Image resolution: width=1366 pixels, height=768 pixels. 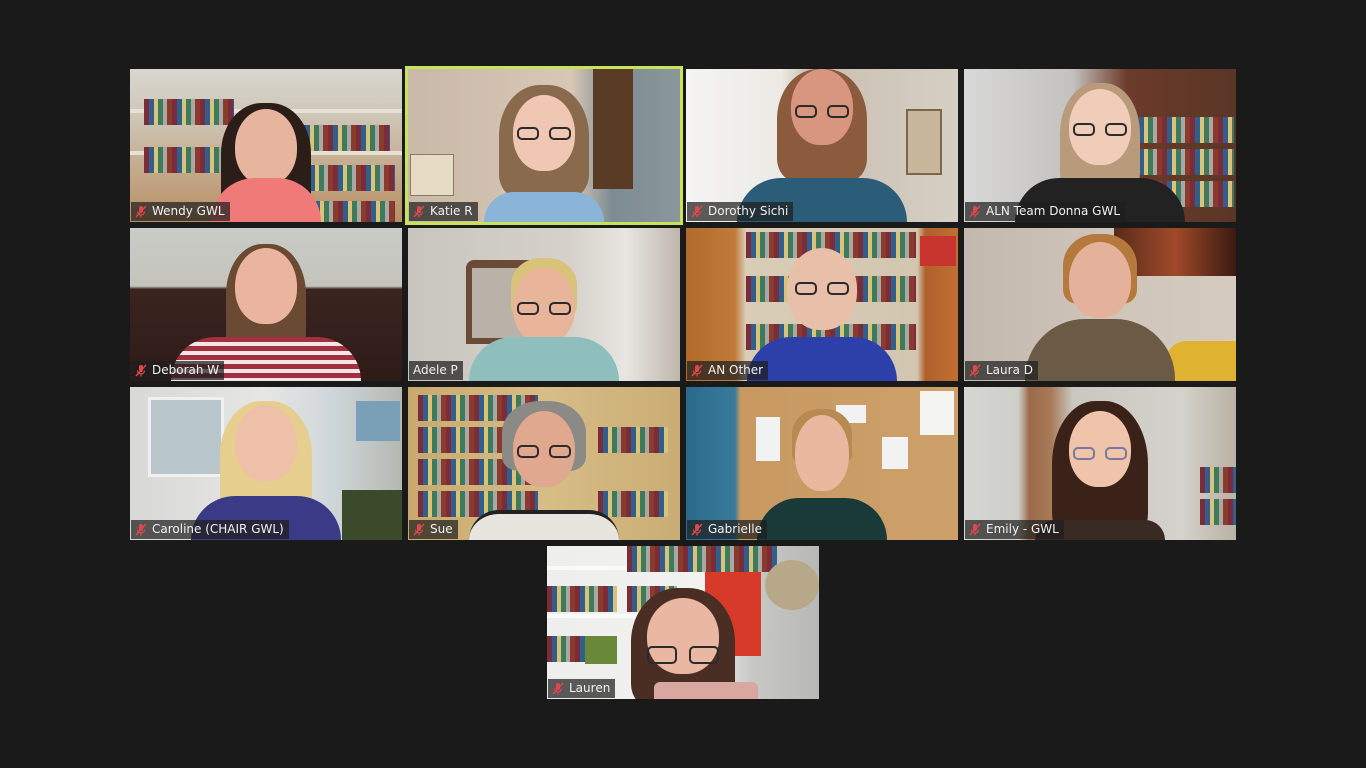 I want to click on participant-tile: Lauren, so click(x=683, y=622).